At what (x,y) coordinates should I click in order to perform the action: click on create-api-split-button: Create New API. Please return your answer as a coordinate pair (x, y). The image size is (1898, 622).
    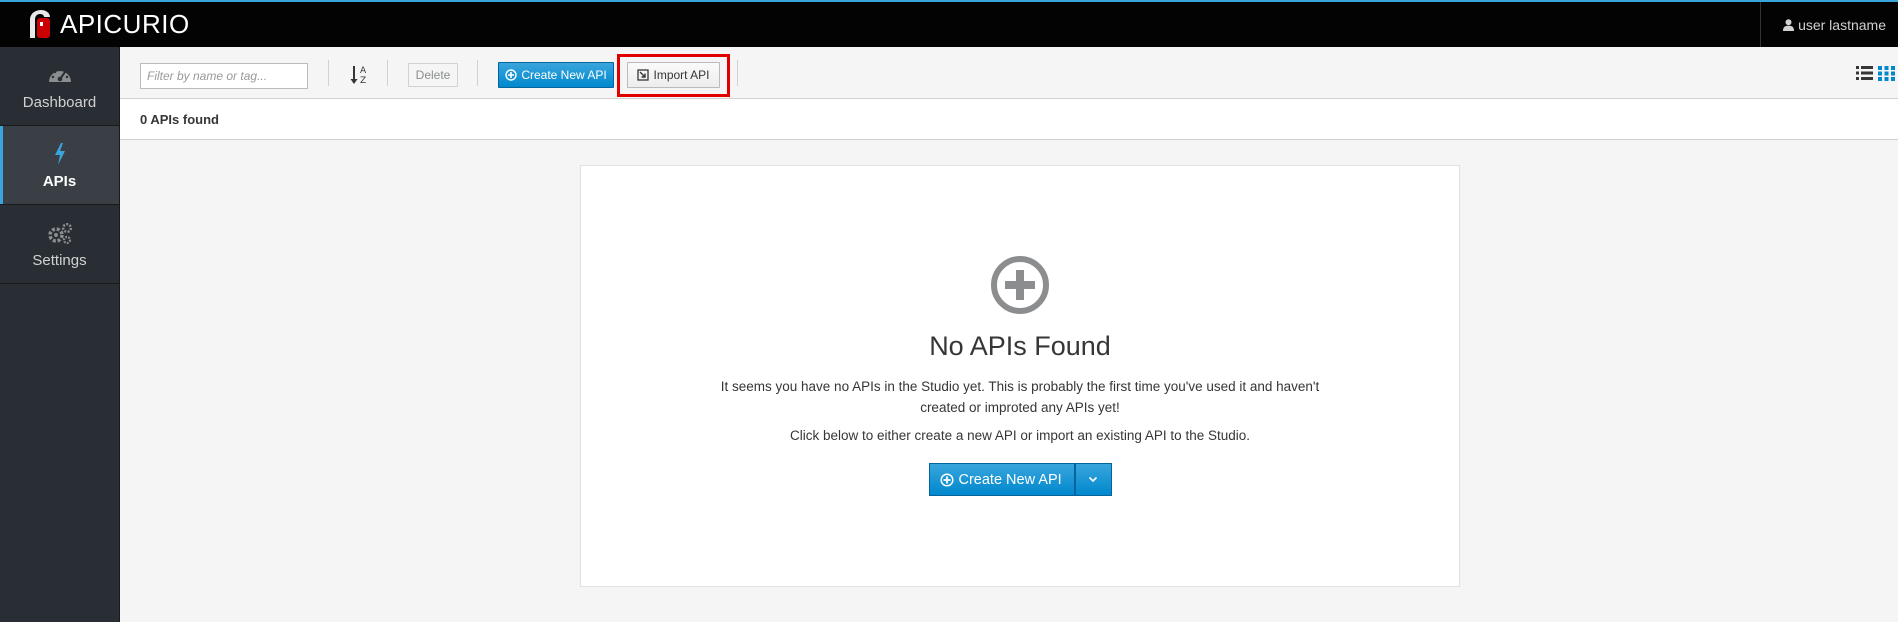
    Looking at the image, I should click on (1020, 479).